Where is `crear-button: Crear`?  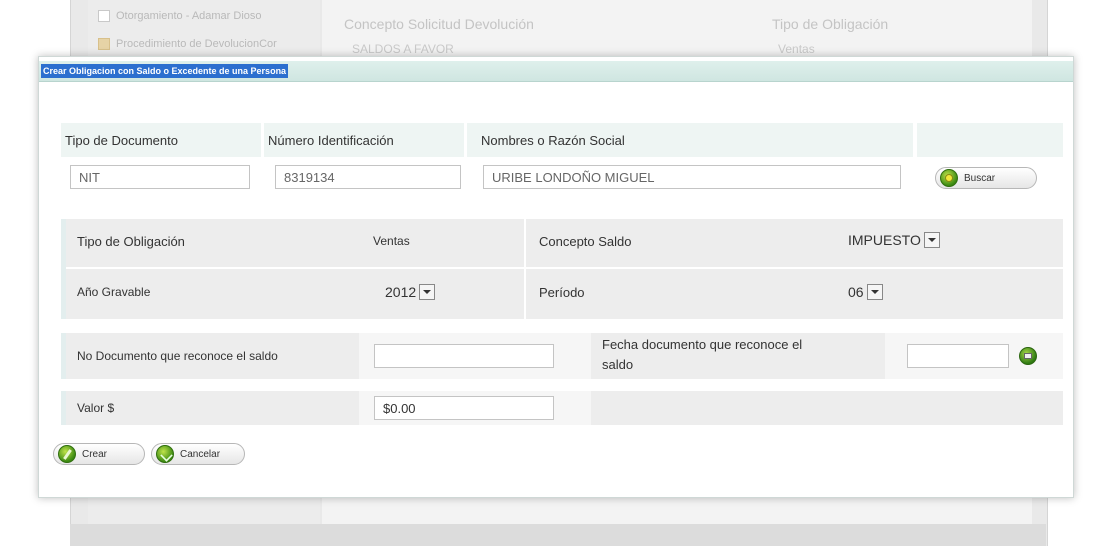
crear-button: Crear is located at coordinates (99, 454).